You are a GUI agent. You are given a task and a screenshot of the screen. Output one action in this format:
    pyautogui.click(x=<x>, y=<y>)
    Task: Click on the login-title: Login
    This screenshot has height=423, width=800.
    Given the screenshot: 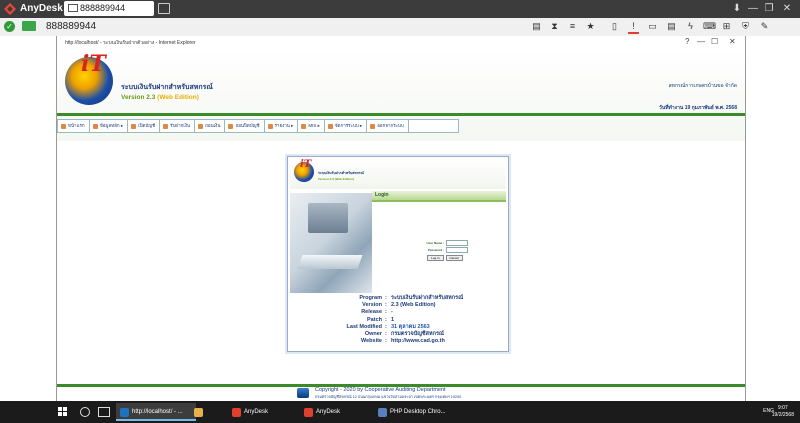 What is the action you would take?
    pyautogui.click(x=382, y=195)
    